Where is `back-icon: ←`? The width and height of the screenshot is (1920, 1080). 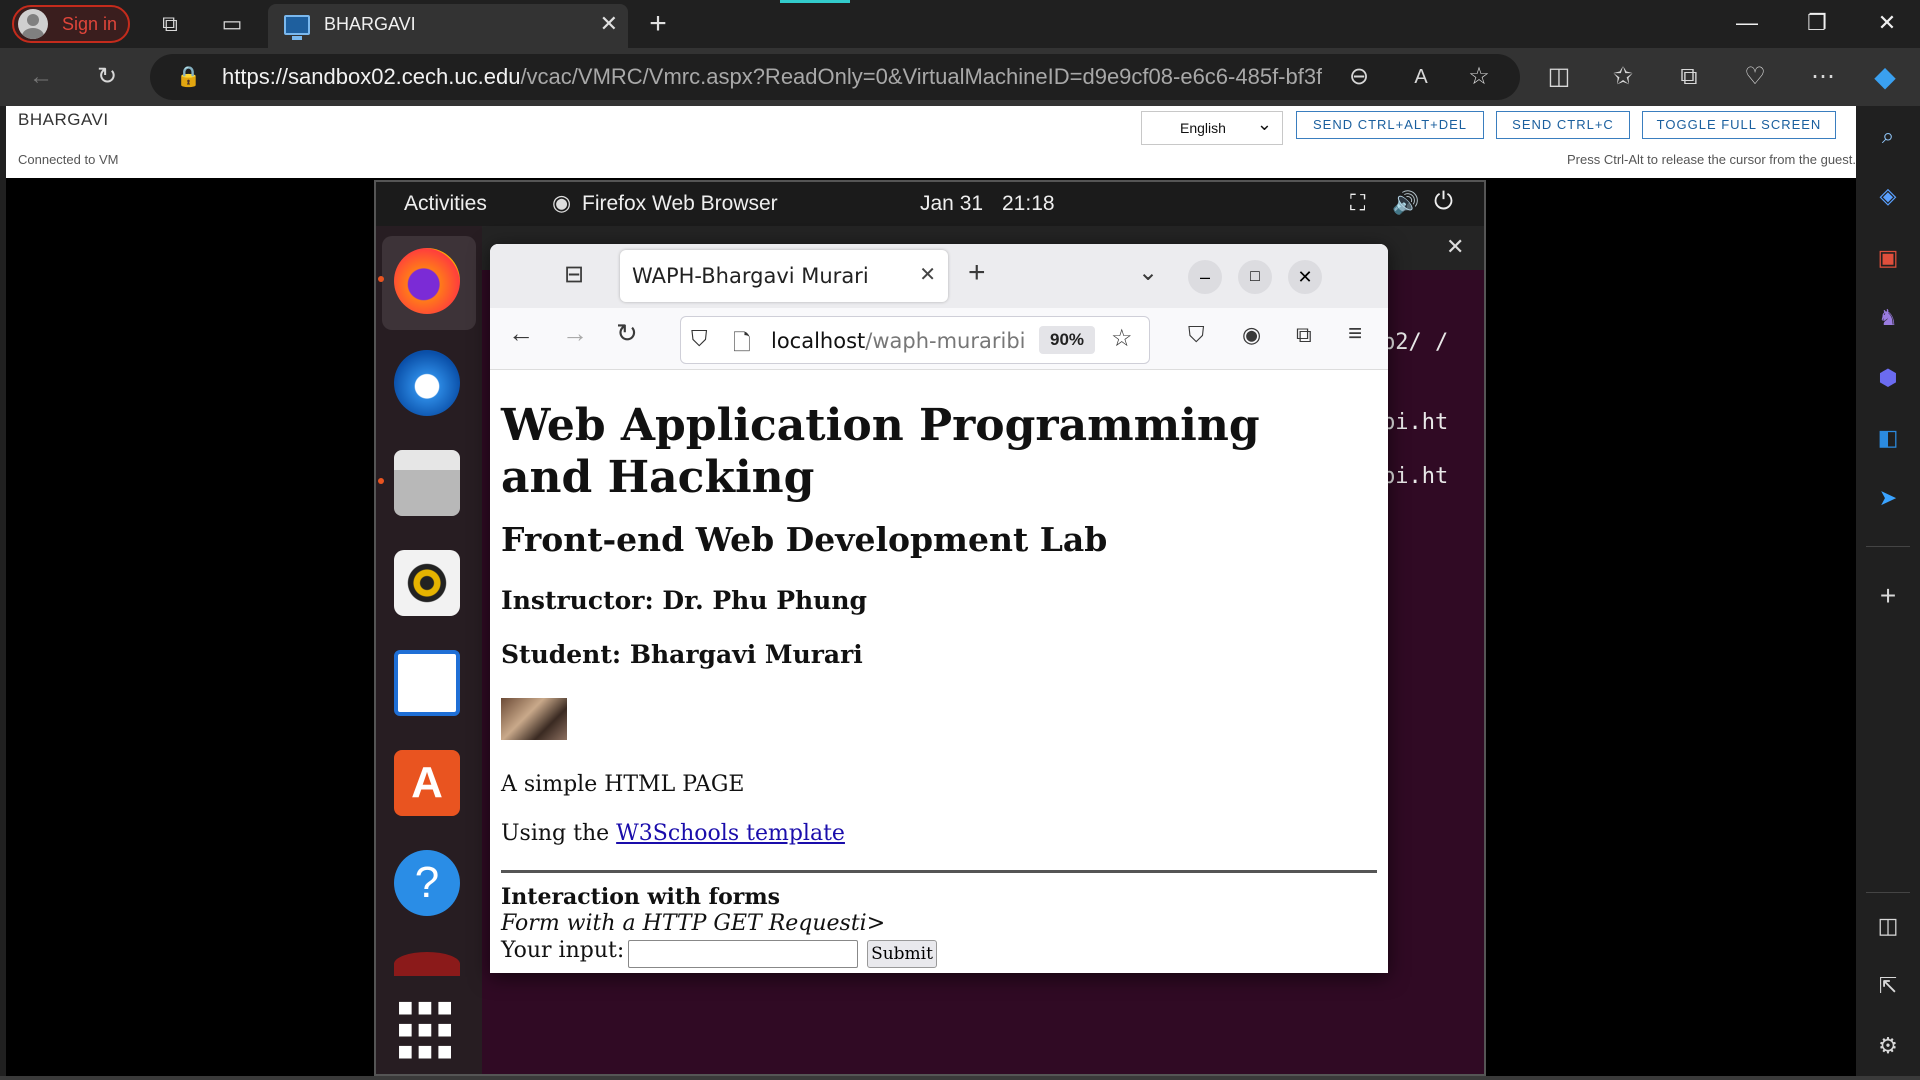 back-icon: ← is located at coordinates (41, 77).